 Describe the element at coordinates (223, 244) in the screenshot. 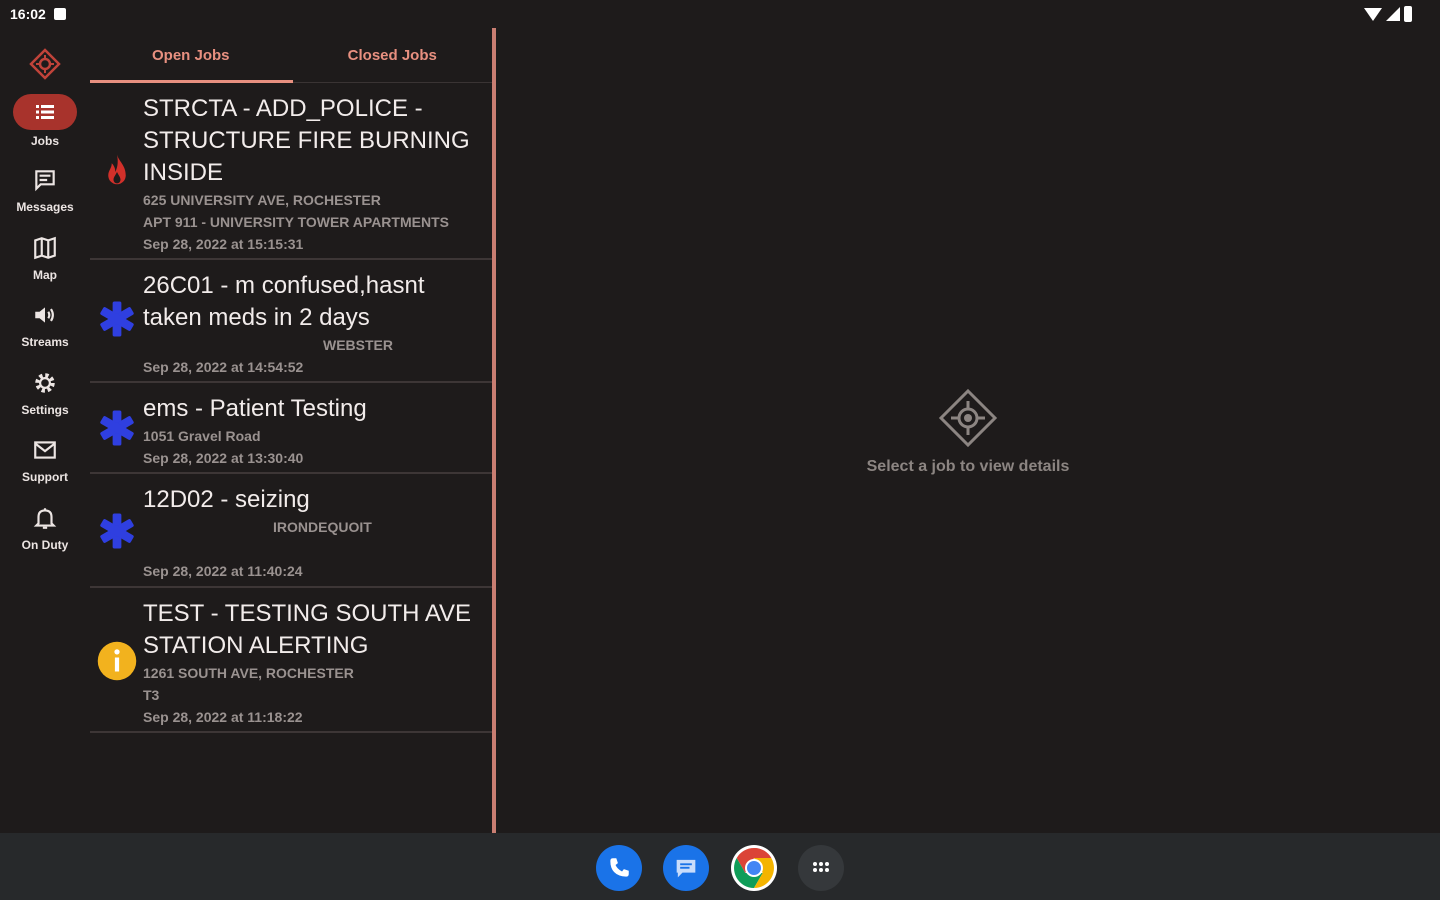

I see `job-timestamp: Sep 28, 2022 at 15:15:31` at that location.